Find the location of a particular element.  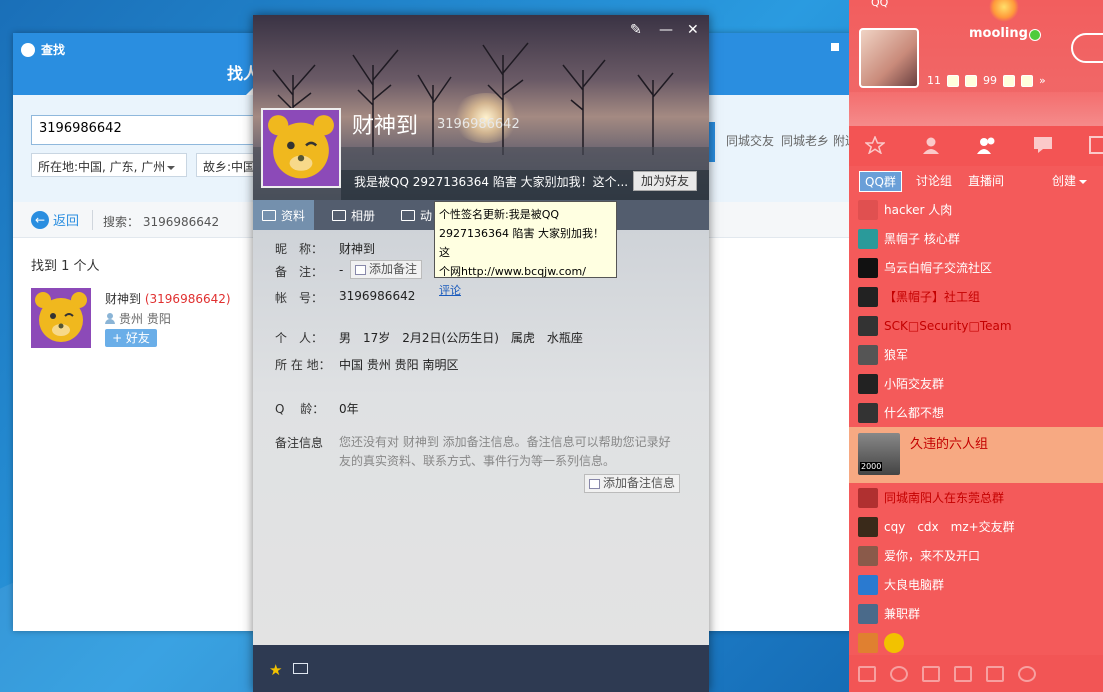

filter-fellow-townsmen: 同城老乡 is located at coordinates (805, 140).